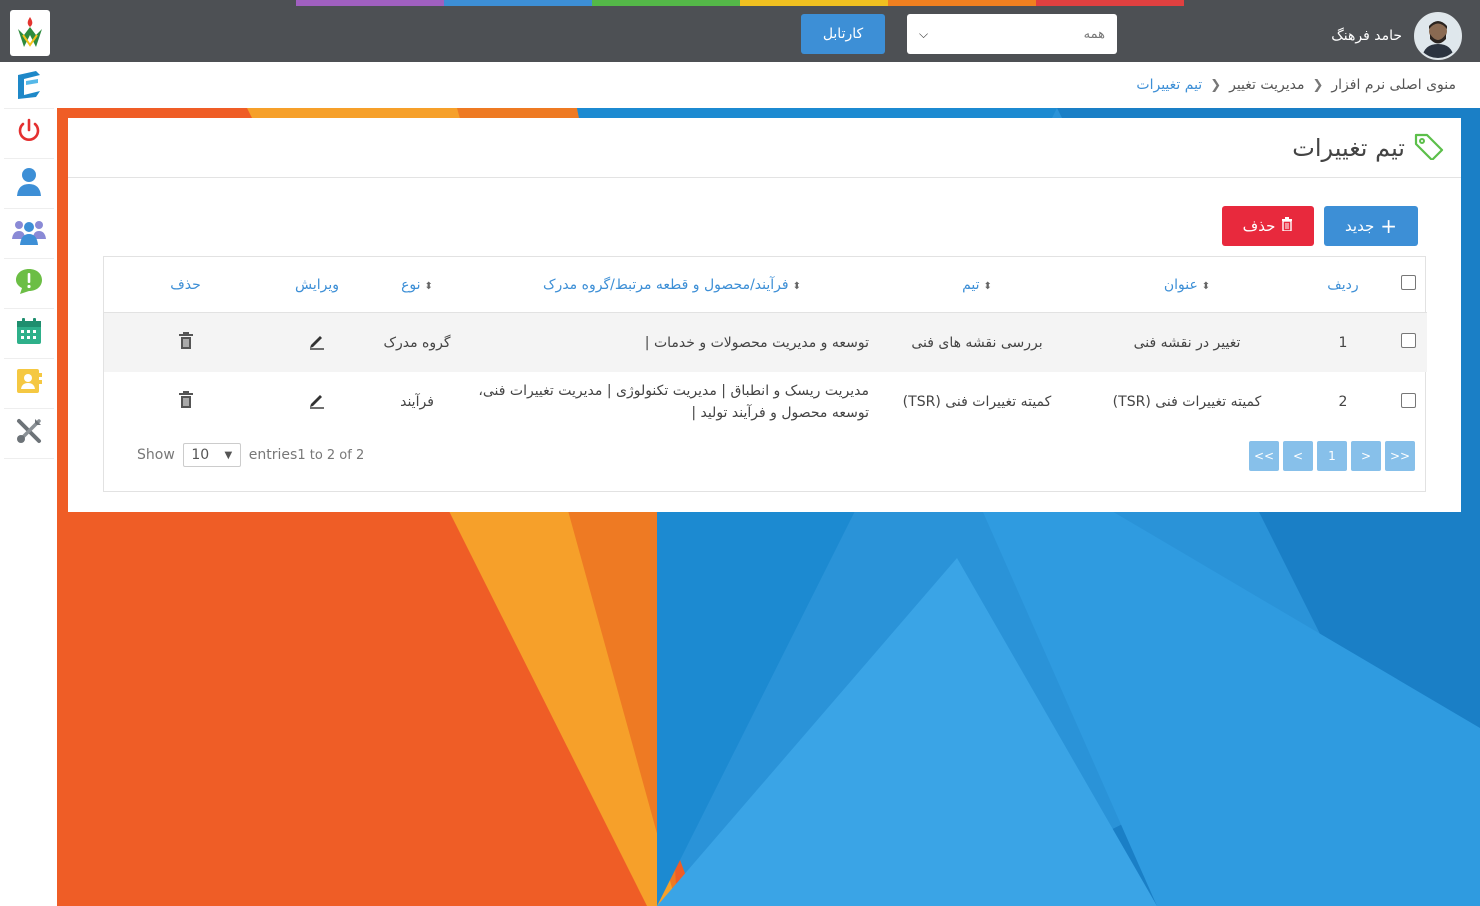 Image resolution: width=1480 pixels, height=906 pixels. I want to click on select-all-checkbox, so click(1408, 282).